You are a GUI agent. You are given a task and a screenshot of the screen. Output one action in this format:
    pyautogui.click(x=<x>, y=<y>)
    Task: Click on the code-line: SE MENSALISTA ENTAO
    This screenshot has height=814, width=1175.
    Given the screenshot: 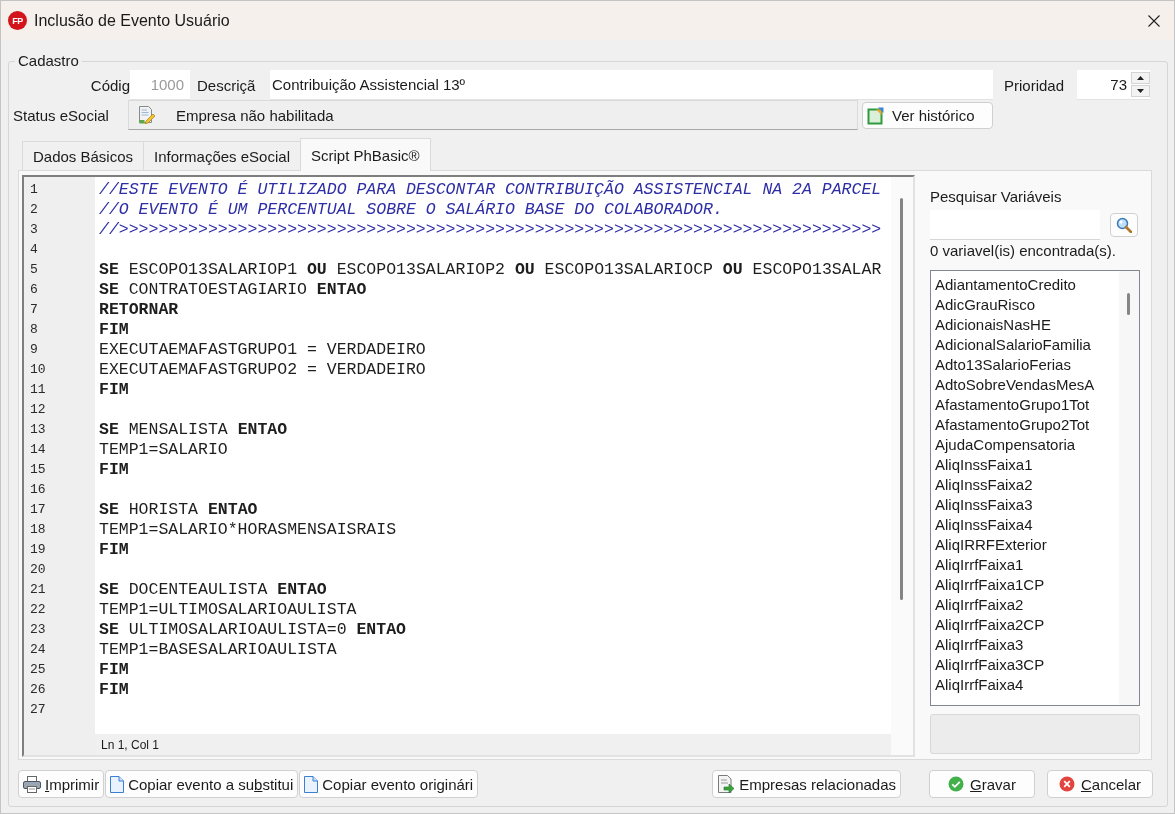 What is the action you would take?
    pyautogui.click(x=193, y=429)
    